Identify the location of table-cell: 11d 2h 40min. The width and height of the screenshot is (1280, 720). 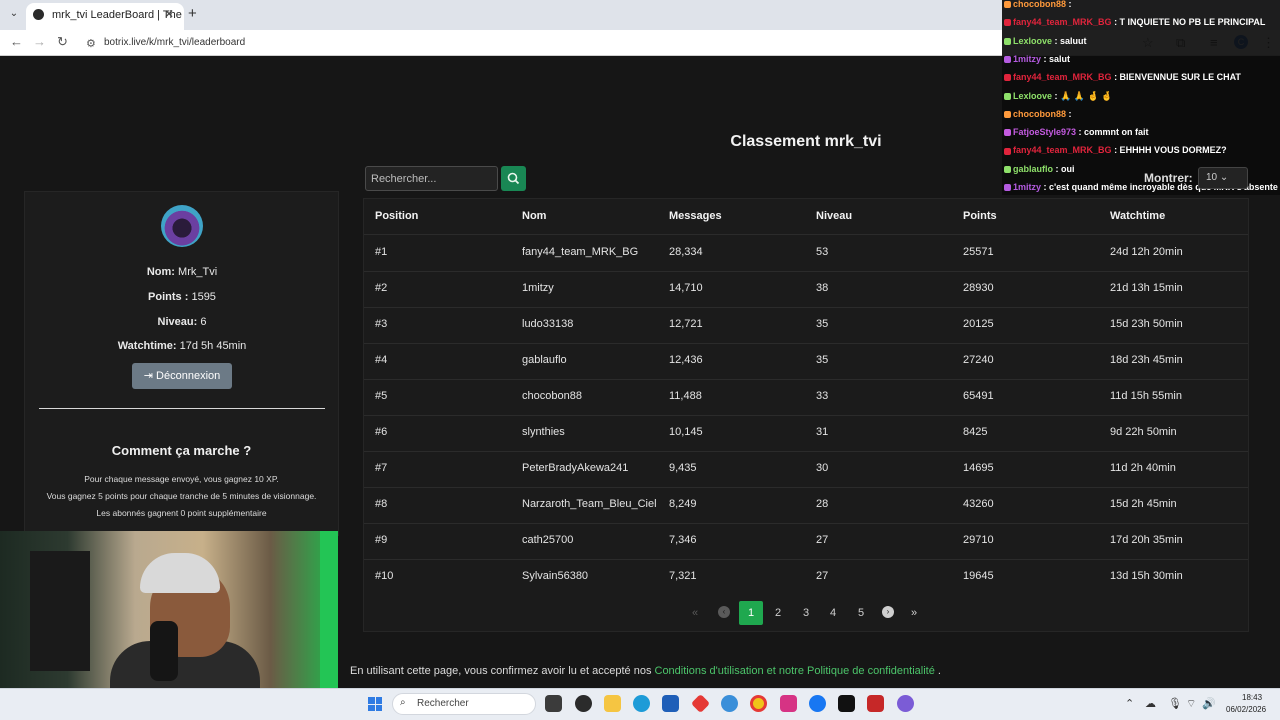
(1143, 468).